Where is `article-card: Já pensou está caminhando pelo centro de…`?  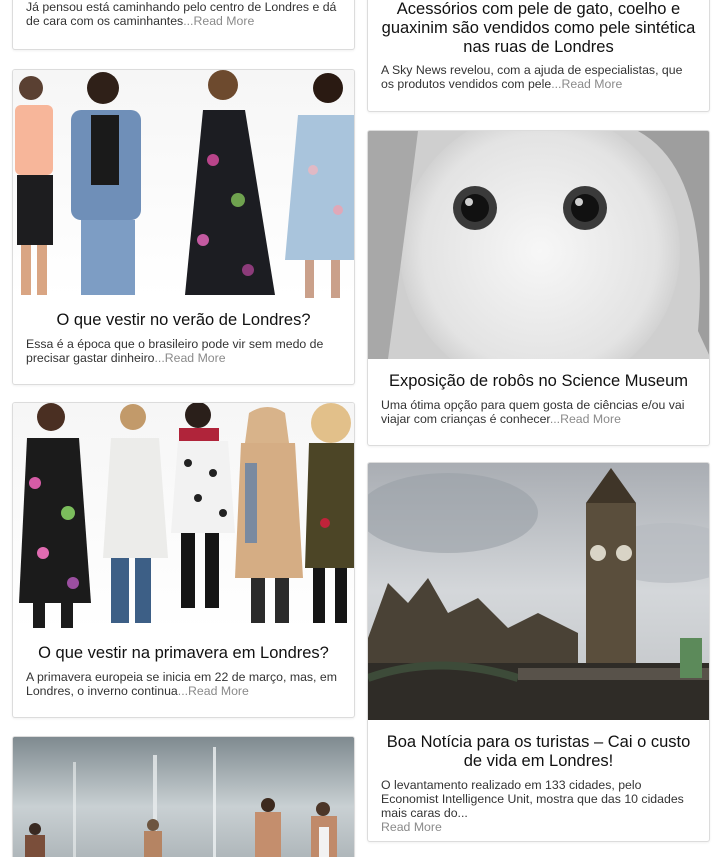
article-card: Já pensou está caminhando pelo centro de… is located at coordinates (183, 25).